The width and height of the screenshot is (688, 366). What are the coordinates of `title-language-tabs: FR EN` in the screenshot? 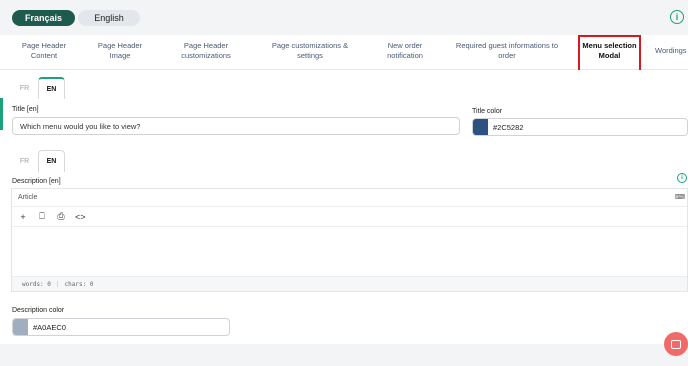 It's located at (38, 88).